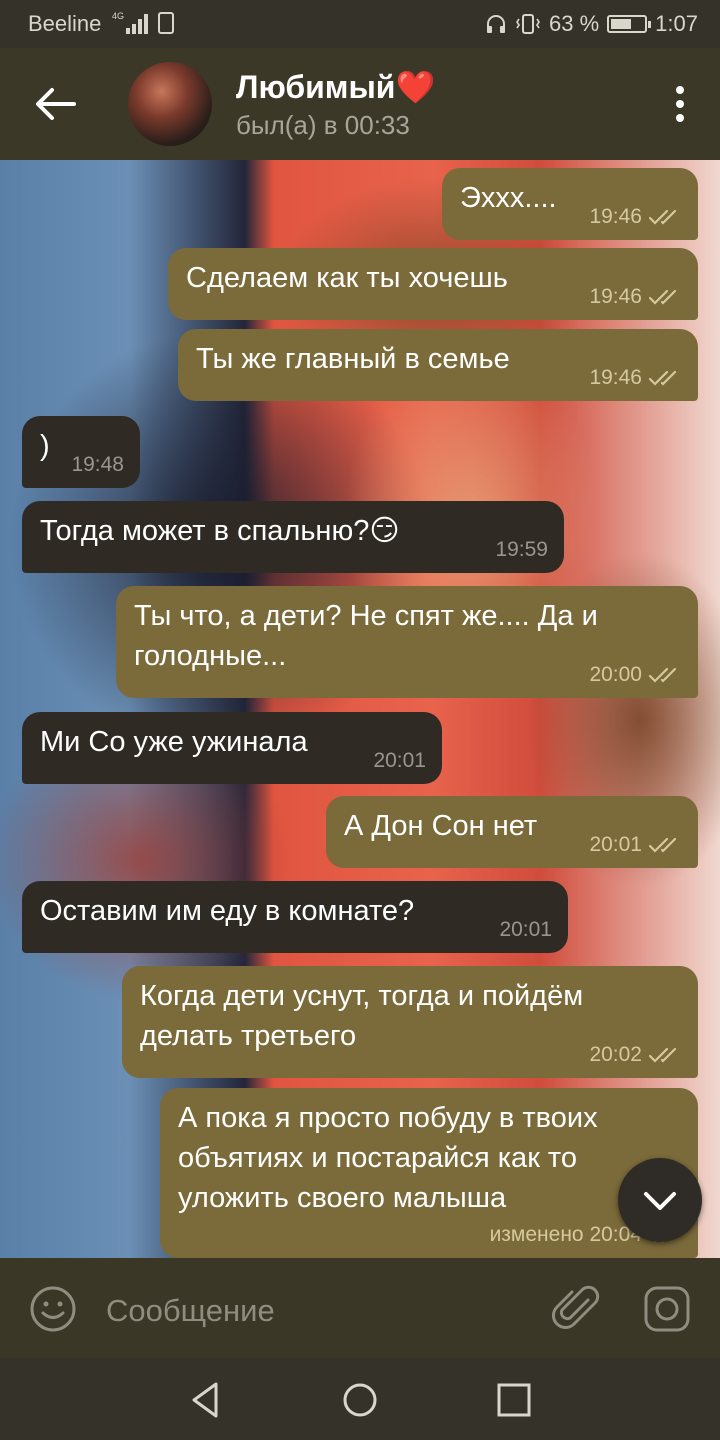 The width and height of the screenshot is (720, 1440). Describe the element at coordinates (227, 911) in the screenshot. I see `message-text: Оставим им еду в комнате?` at that location.